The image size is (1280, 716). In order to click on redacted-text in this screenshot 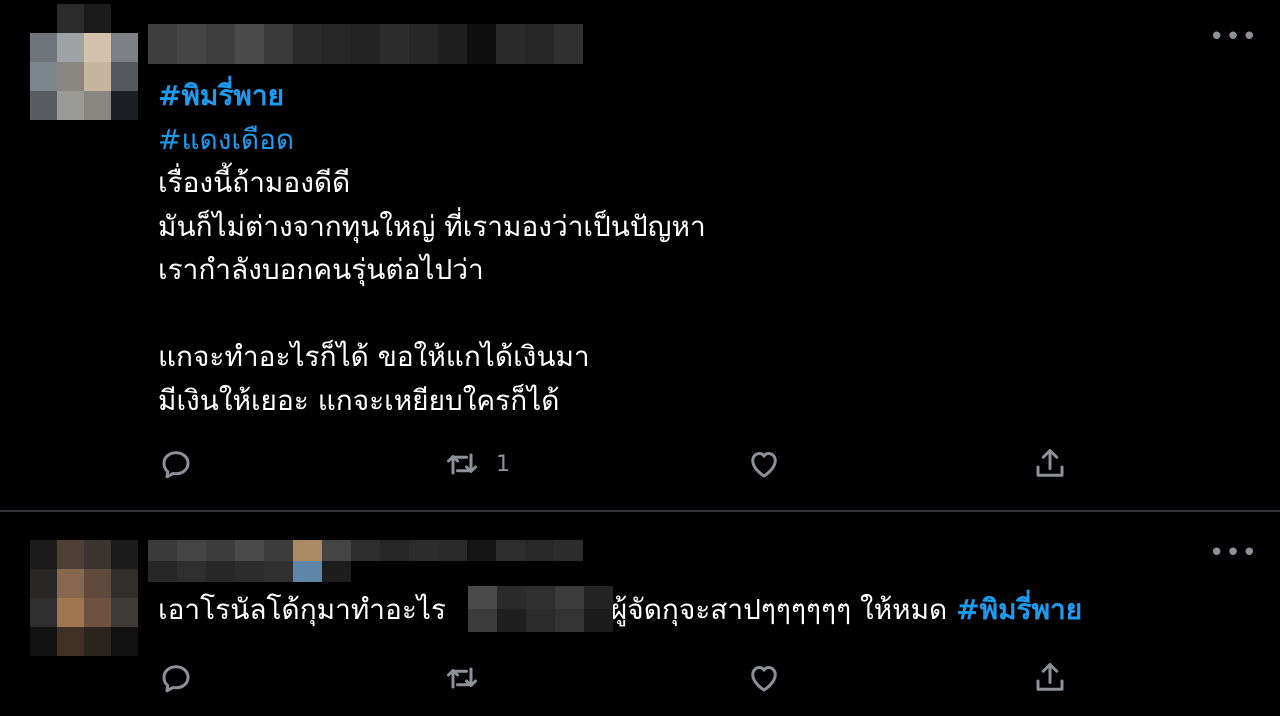, I will do `click(541, 609)`.